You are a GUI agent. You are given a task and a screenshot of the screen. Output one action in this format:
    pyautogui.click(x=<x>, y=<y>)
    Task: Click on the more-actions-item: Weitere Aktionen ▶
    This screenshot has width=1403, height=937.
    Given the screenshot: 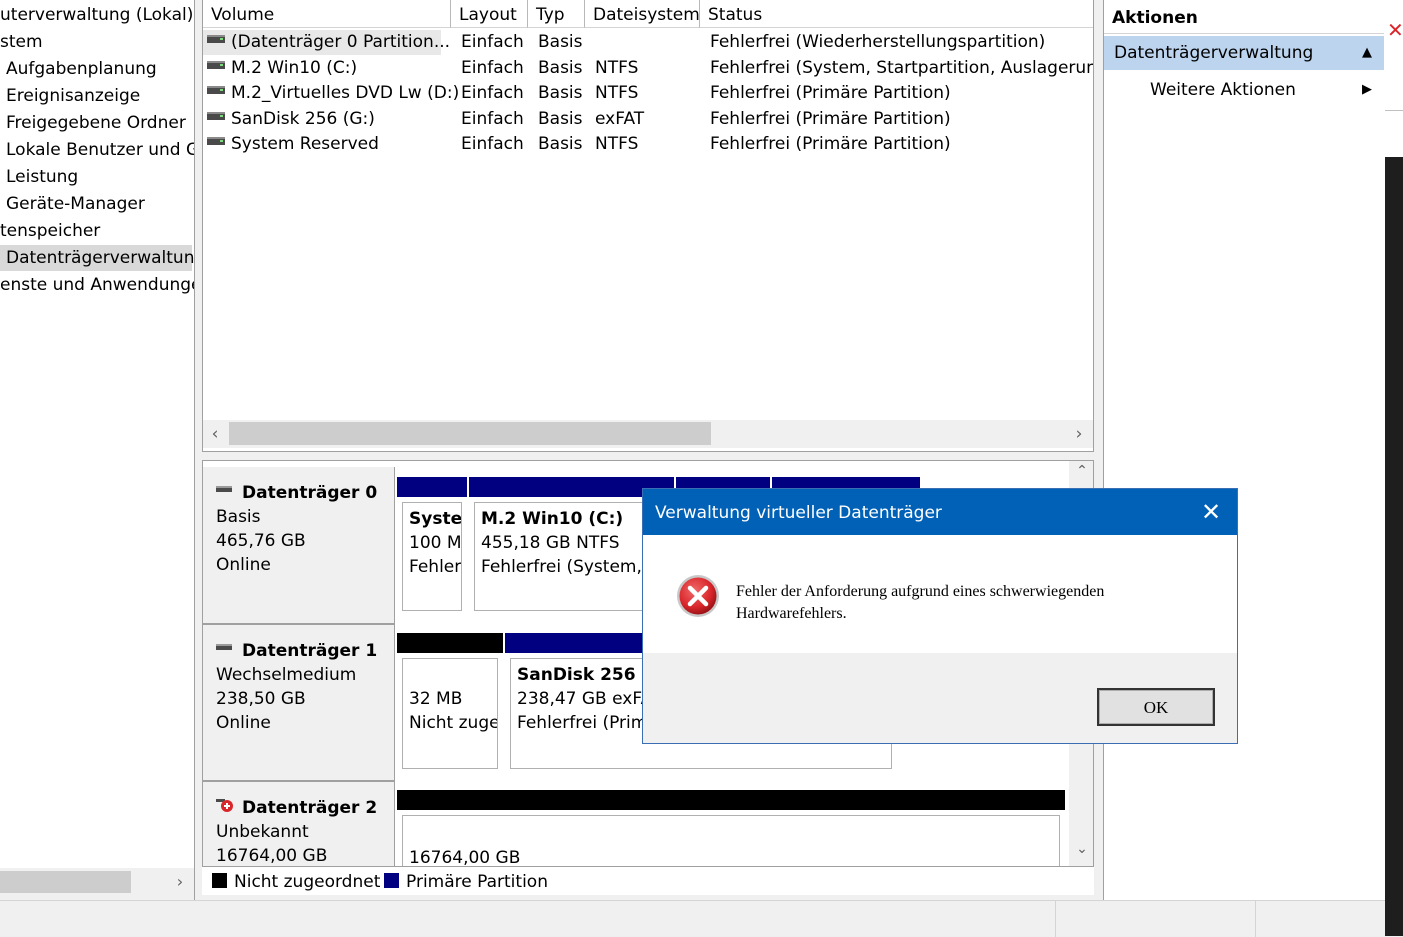 What is the action you would take?
    pyautogui.click(x=1265, y=90)
    